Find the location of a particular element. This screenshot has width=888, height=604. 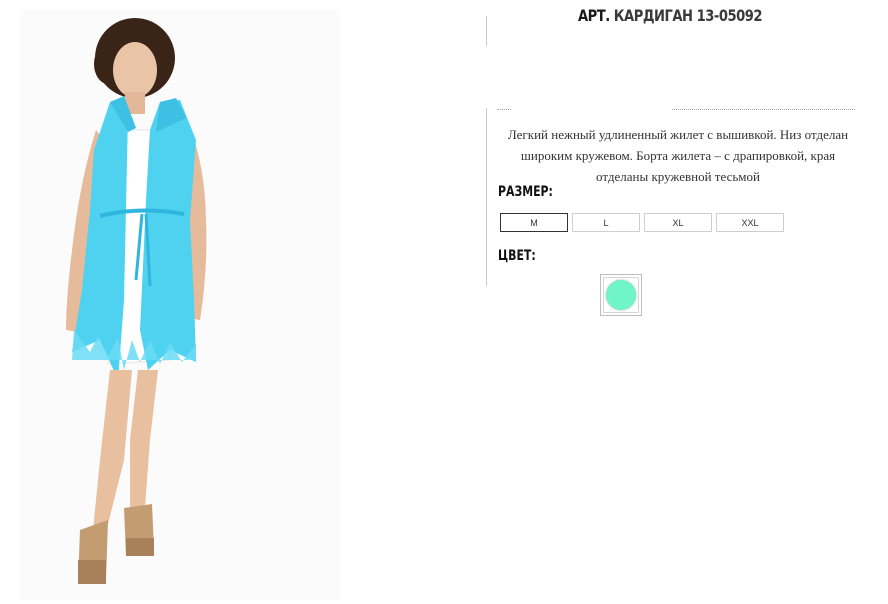

color-label: ЦВЕТ: is located at coordinates (517, 256).